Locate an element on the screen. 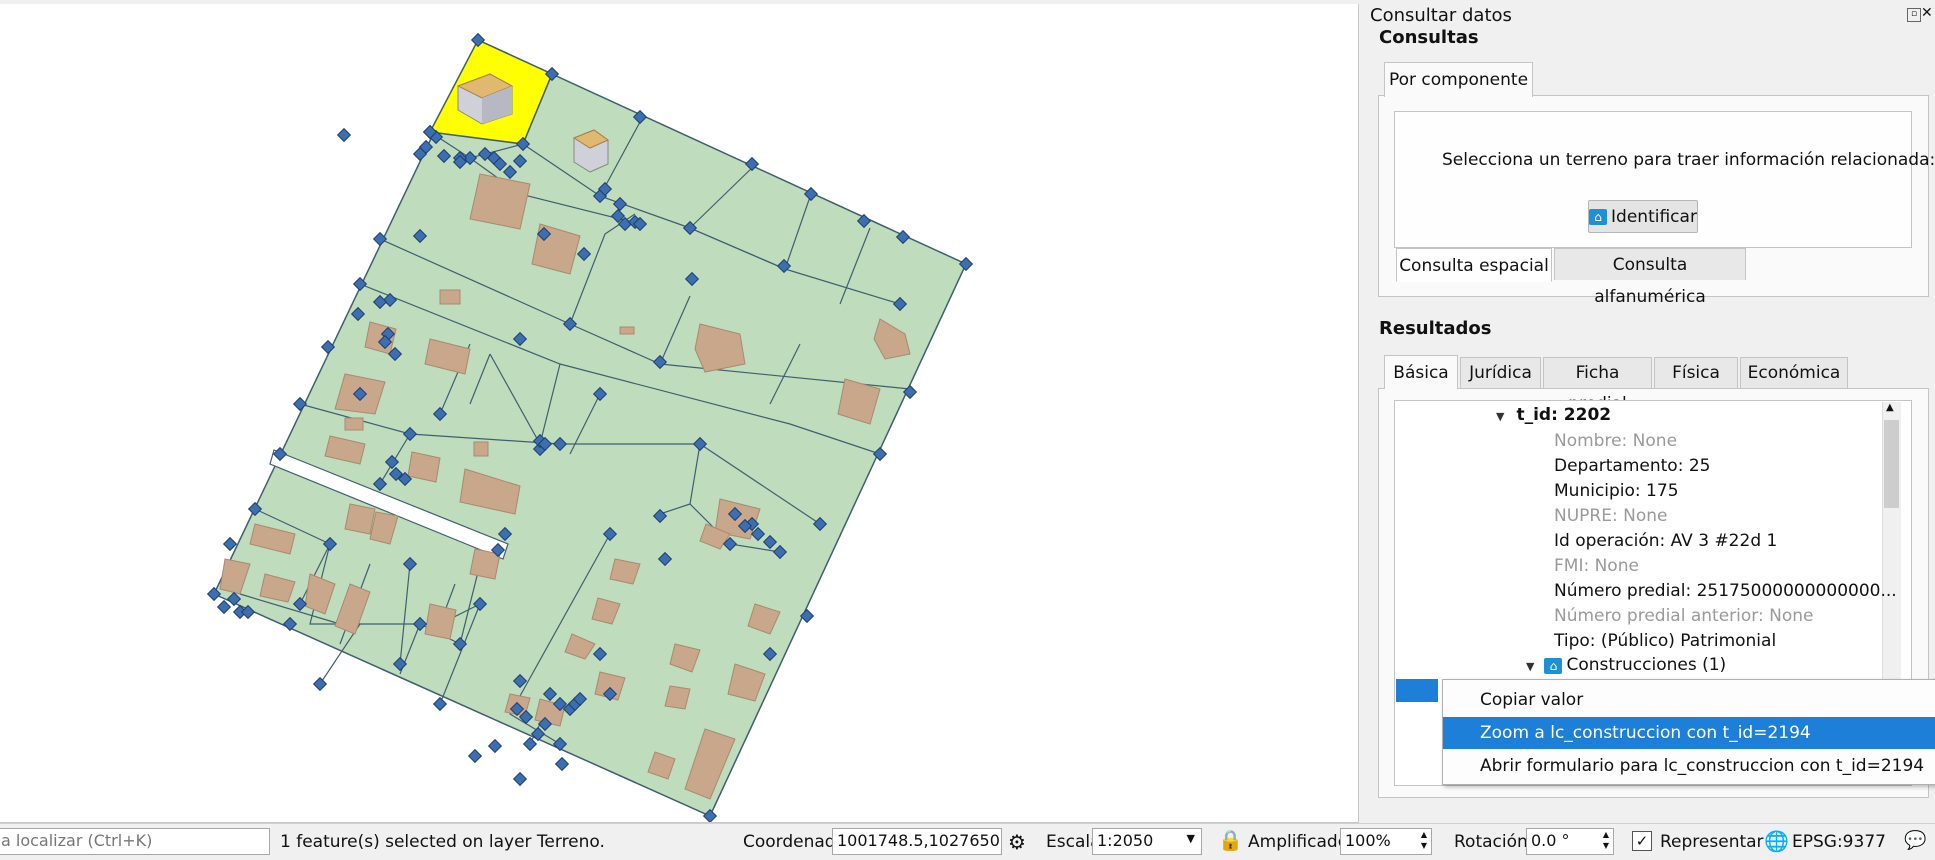 The width and height of the screenshot is (1935, 860). magnifier-value: 100% is located at coordinates (1368, 840).